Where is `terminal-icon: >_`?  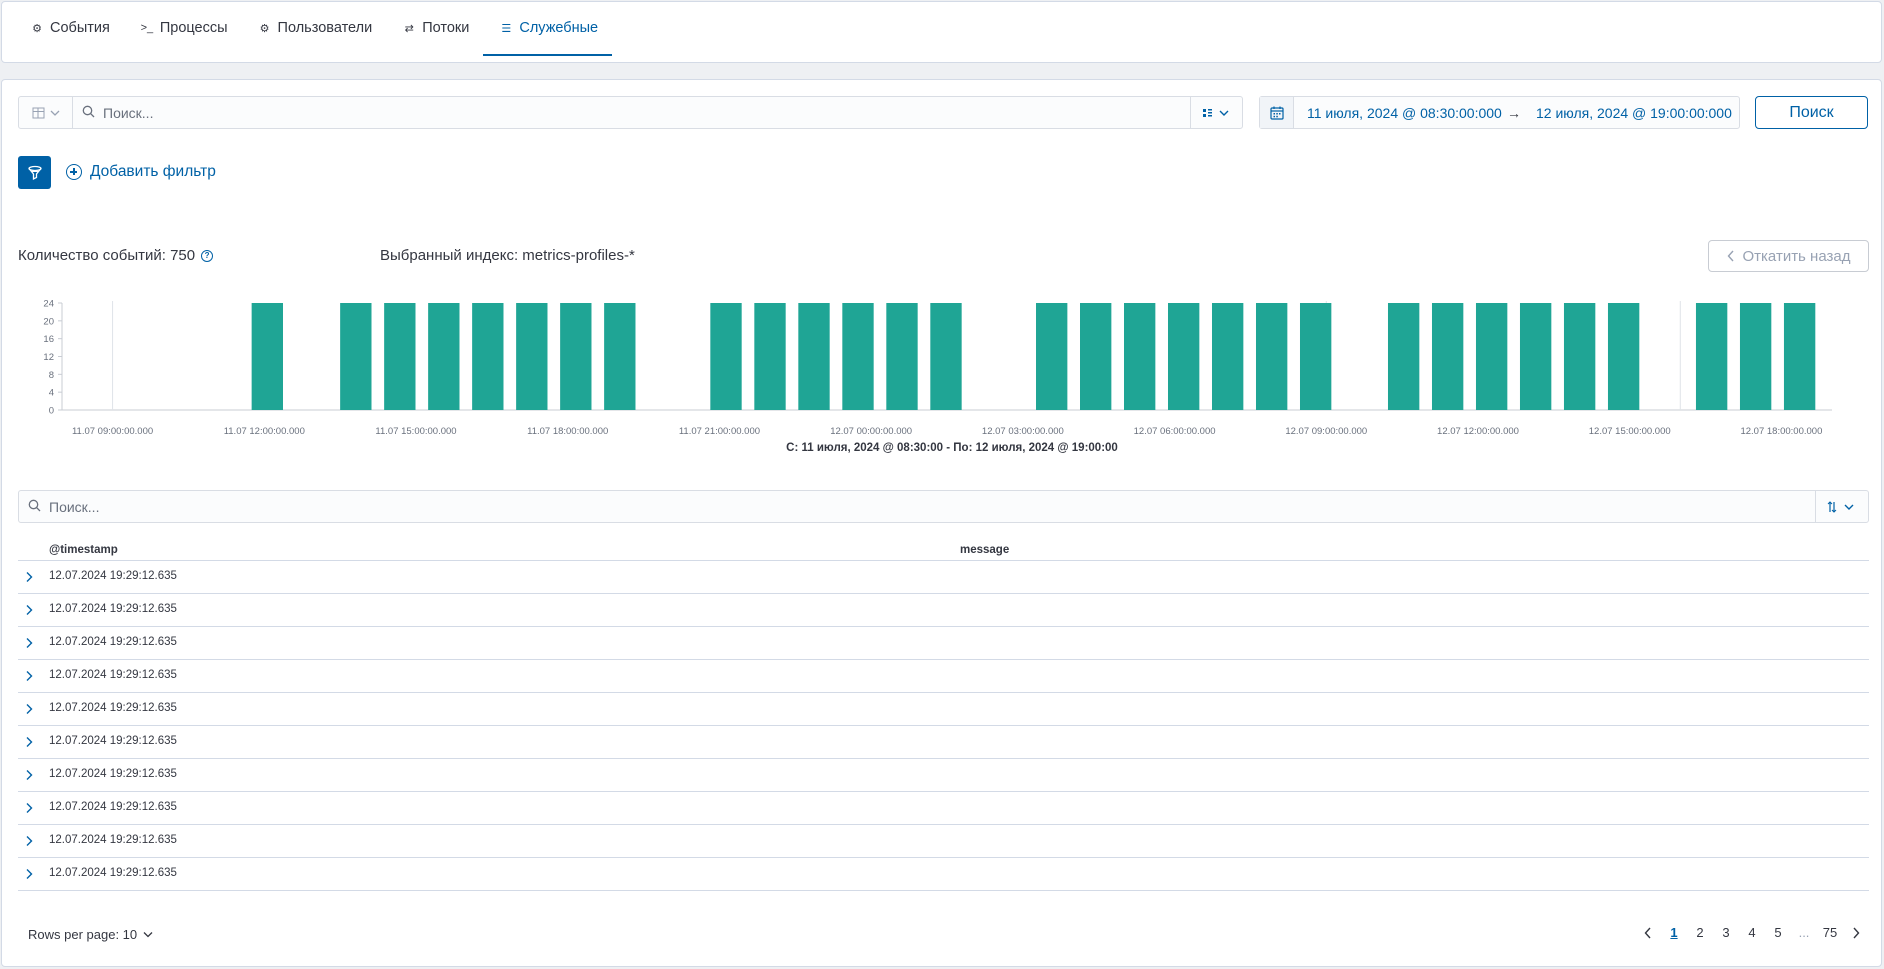 terminal-icon: >_ is located at coordinates (147, 28).